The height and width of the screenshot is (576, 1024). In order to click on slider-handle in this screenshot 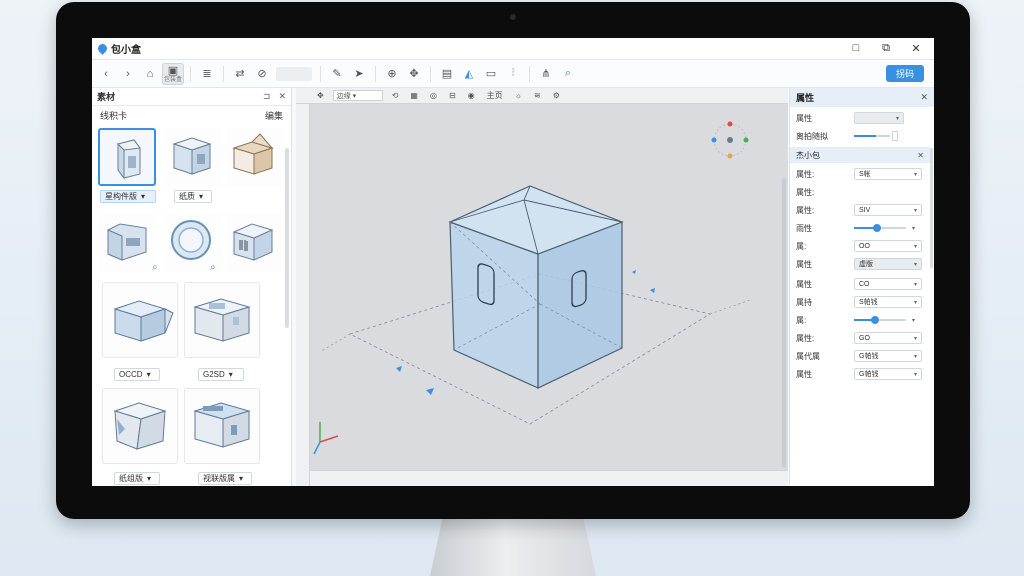, I will do `click(895, 136)`.